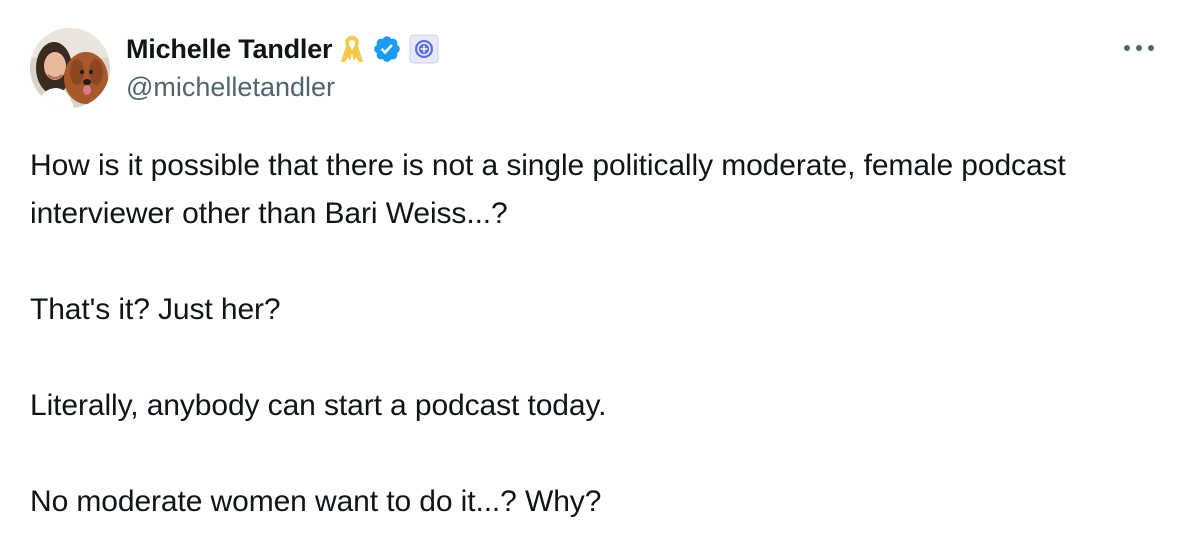  I want to click on avatar-image, so click(70, 68).